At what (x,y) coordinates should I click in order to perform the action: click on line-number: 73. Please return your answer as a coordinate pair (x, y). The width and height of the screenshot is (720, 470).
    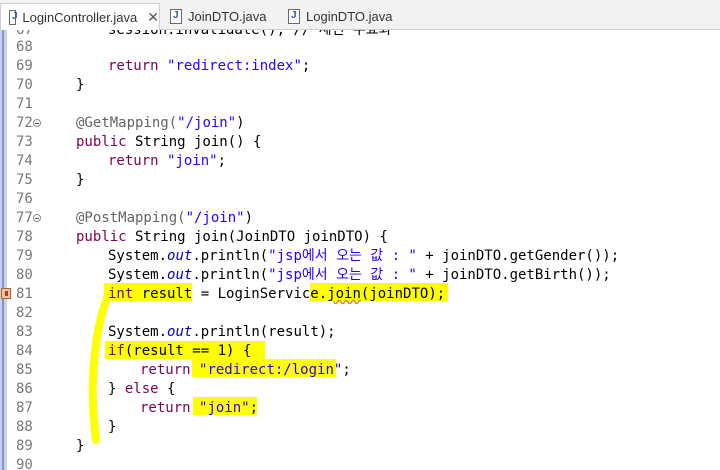
    Looking at the image, I should click on (24, 142).